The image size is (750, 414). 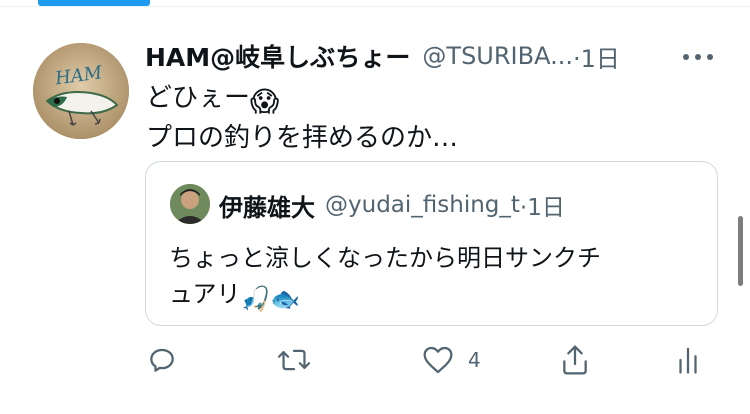 I want to click on avatar-lure-image: HAM, so click(x=81, y=91).